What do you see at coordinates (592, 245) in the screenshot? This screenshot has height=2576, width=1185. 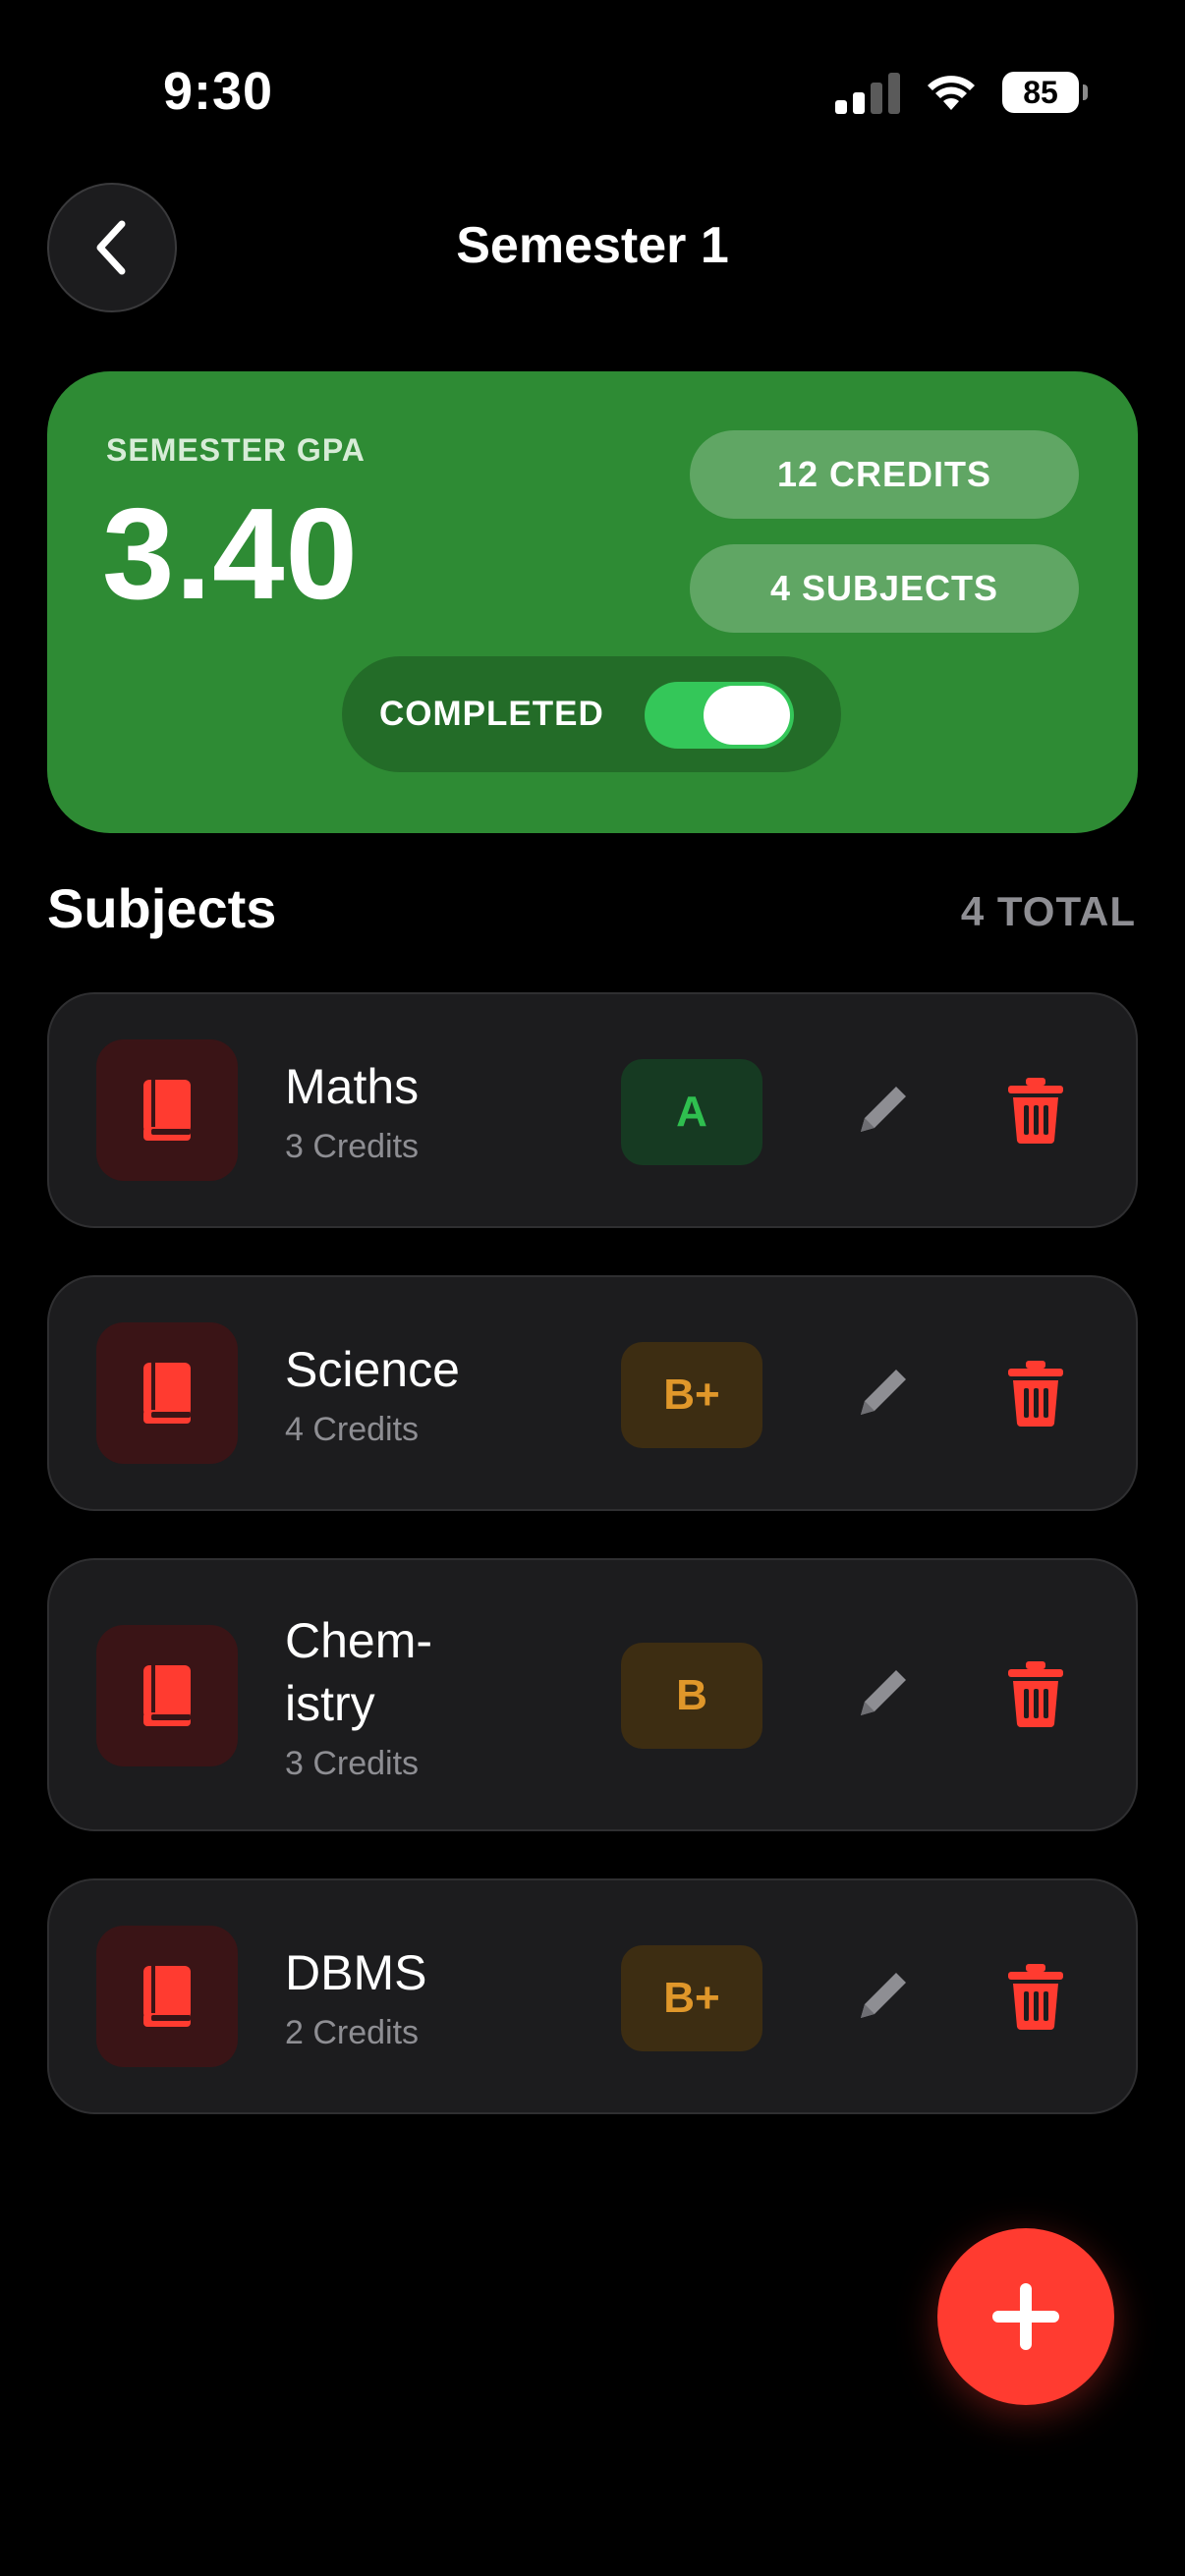 I see `page-title: Semester 1` at bounding box center [592, 245].